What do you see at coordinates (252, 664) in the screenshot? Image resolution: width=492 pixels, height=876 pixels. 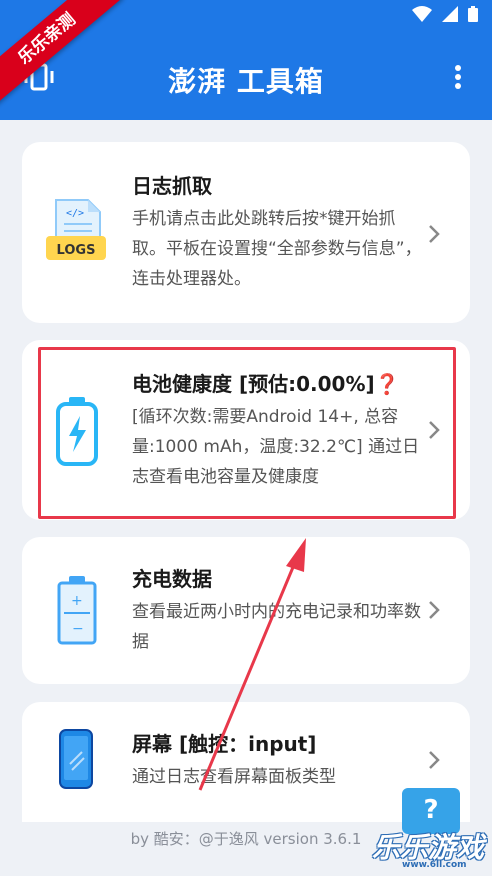 I see `annotation-arrow` at bounding box center [252, 664].